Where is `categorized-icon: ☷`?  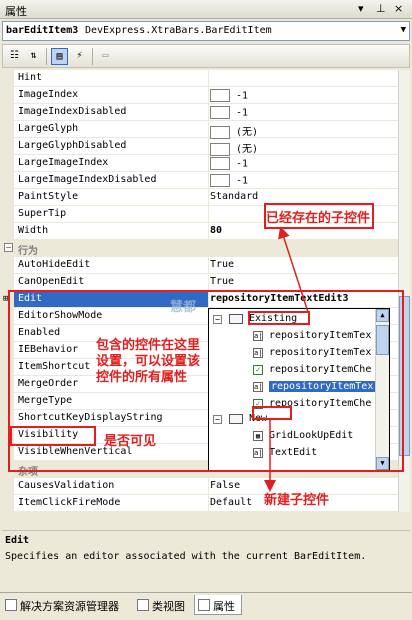 categorized-icon: ☷ is located at coordinates (14, 56).